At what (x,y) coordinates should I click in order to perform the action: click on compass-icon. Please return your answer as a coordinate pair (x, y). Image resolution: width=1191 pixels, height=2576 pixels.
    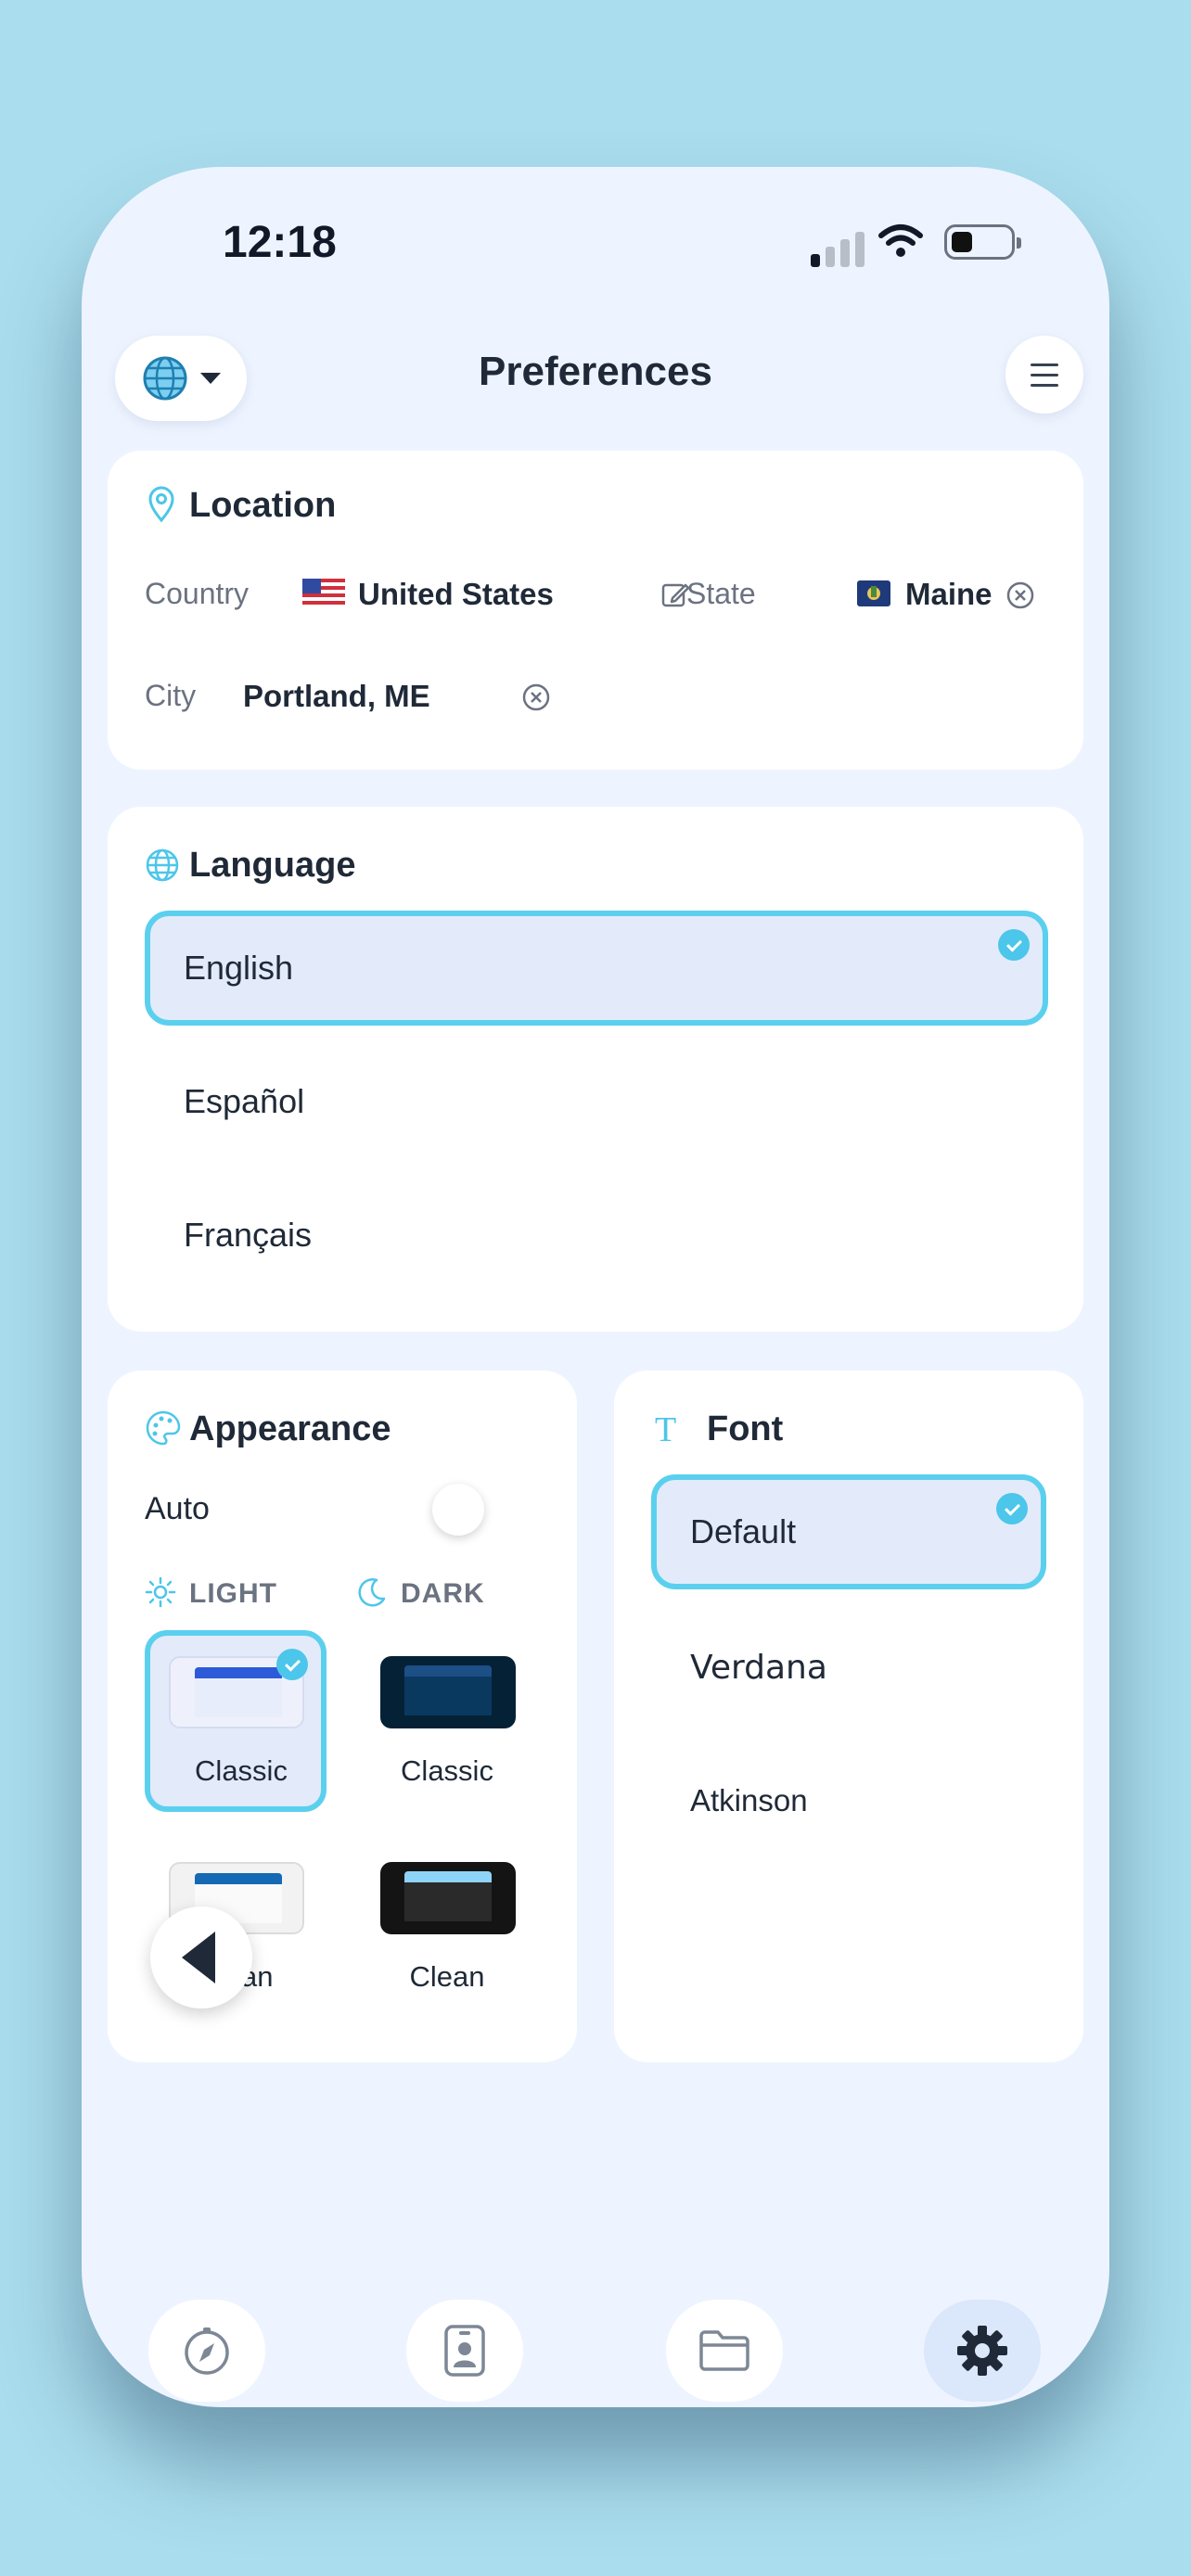
    Looking at the image, I should click on (207, 2351).